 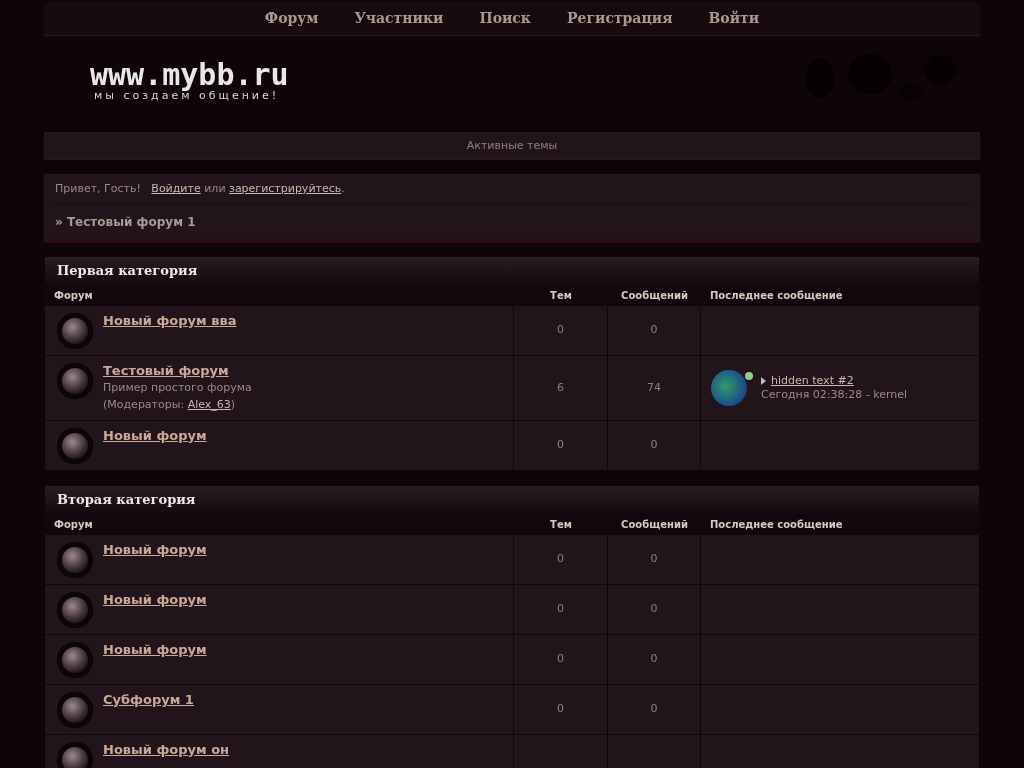 I want to click on caret-icon, so click(x=763, y=381).